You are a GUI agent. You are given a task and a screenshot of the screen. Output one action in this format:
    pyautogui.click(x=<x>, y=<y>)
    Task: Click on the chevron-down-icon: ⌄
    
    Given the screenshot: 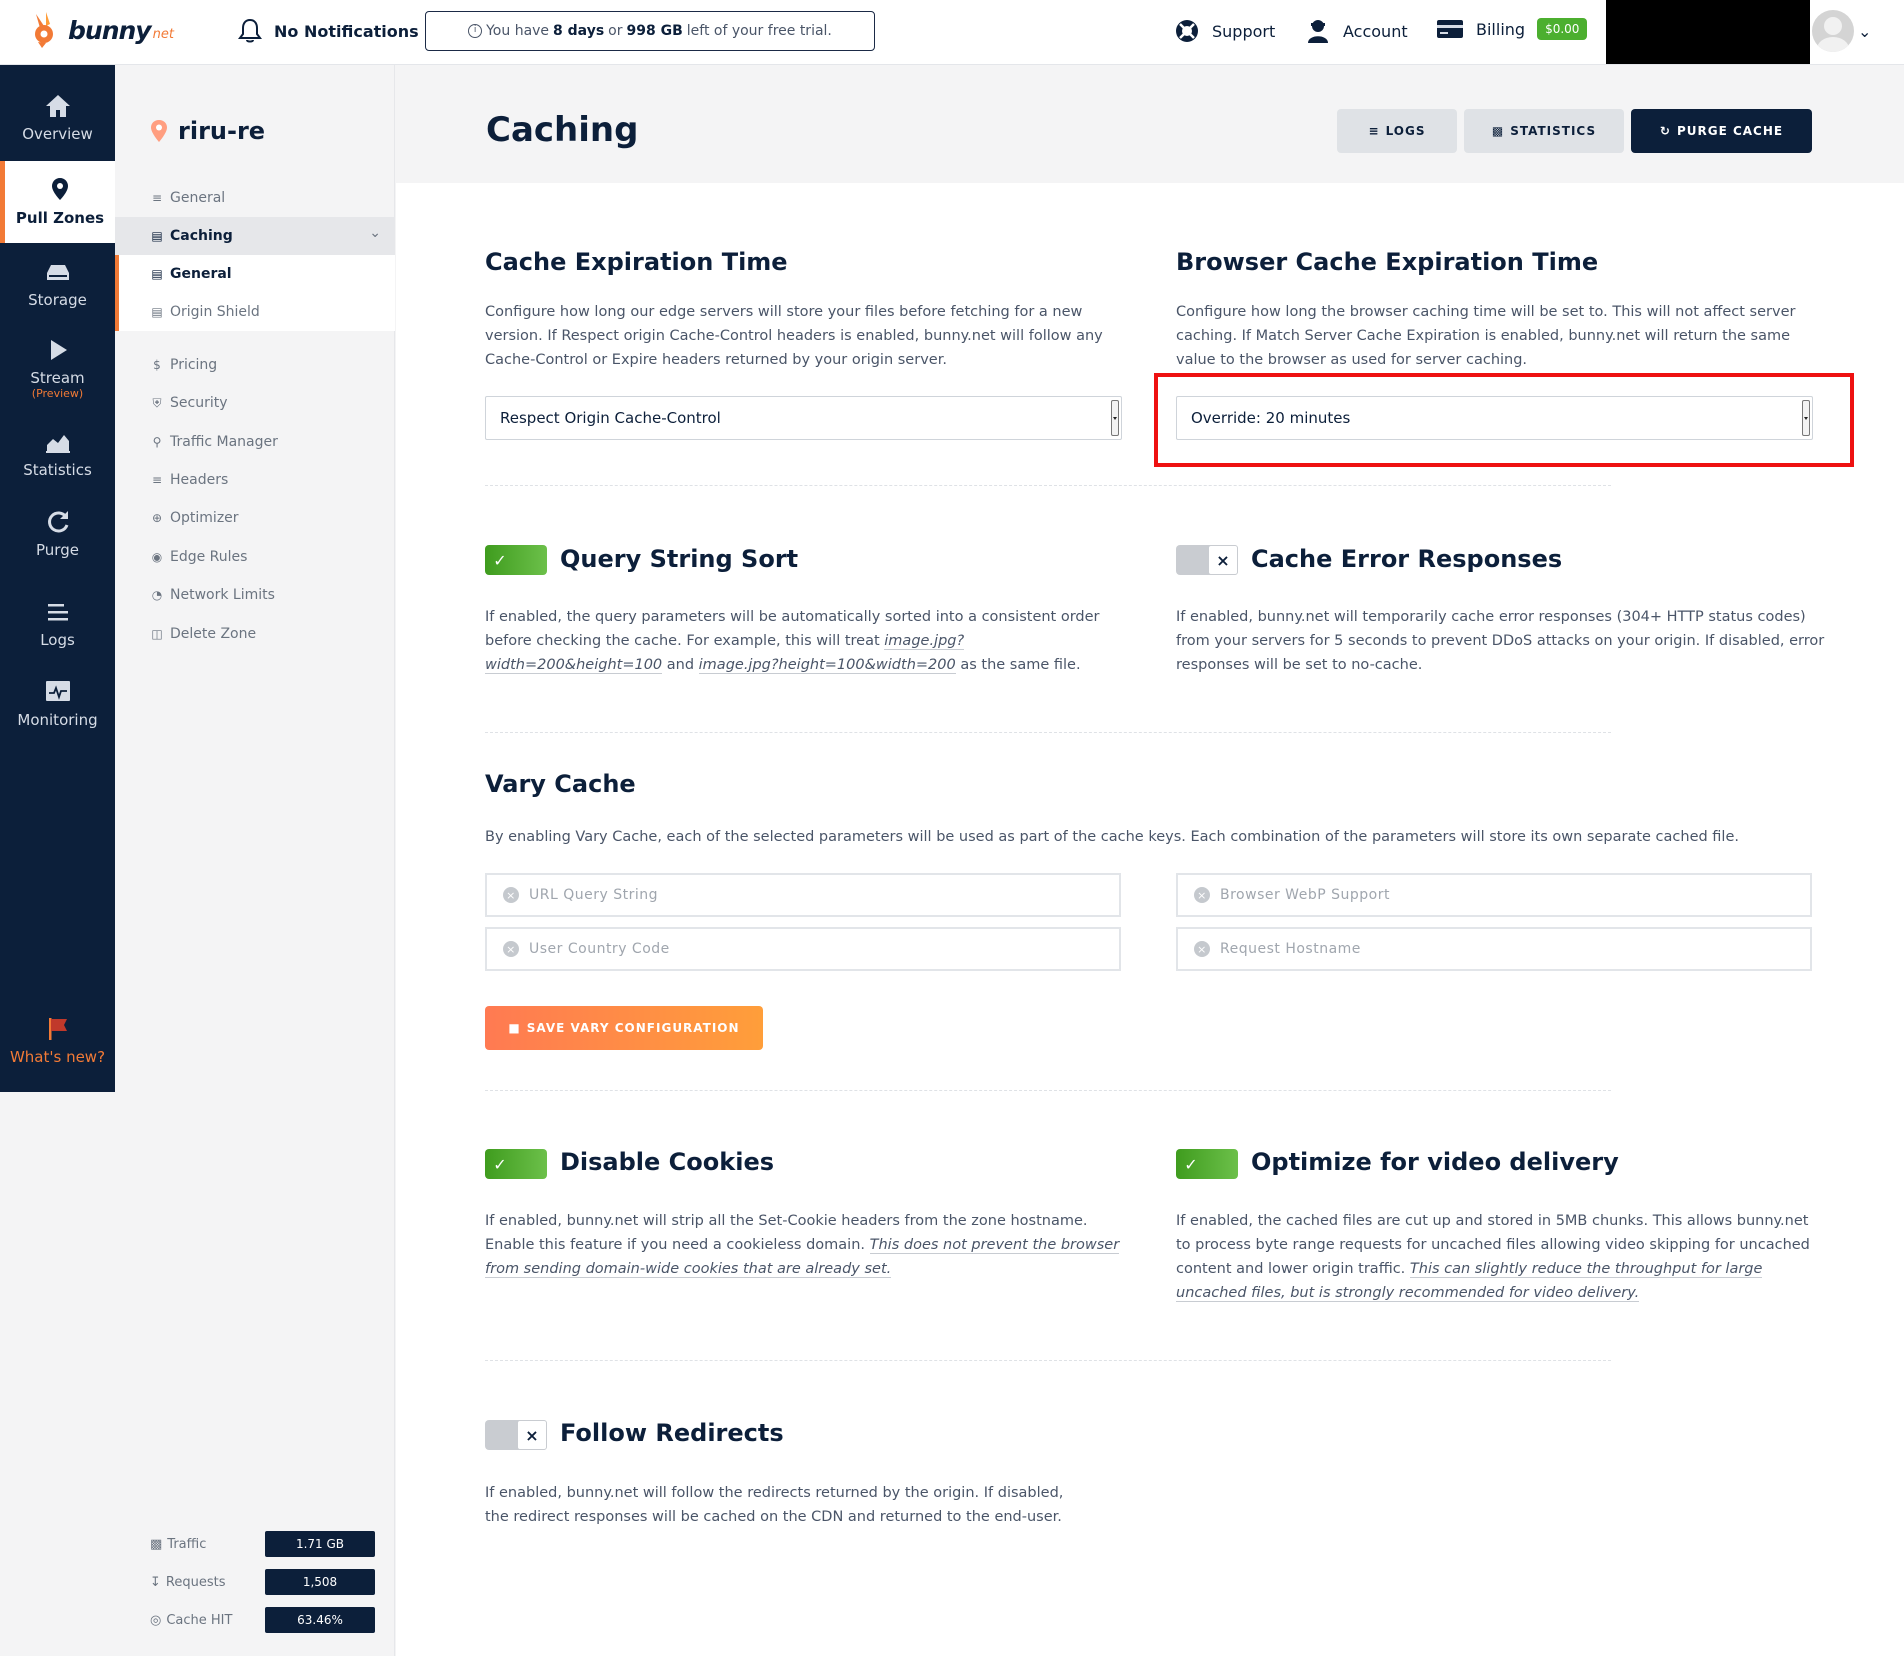 What is the action you would take?
    pyautogui.click(x=1864, y=31)
    